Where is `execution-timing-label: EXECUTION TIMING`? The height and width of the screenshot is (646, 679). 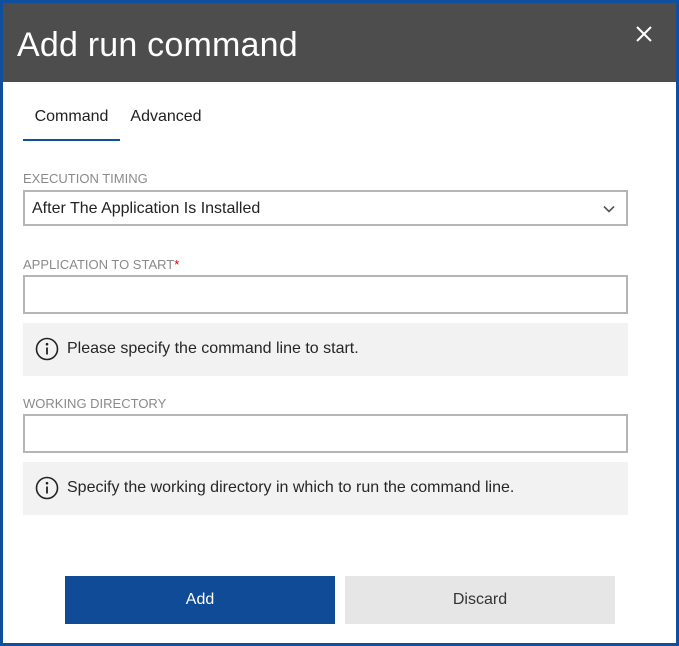
execution-timing-label: EXECUTION TIMING is located at coordinates (85, 178).